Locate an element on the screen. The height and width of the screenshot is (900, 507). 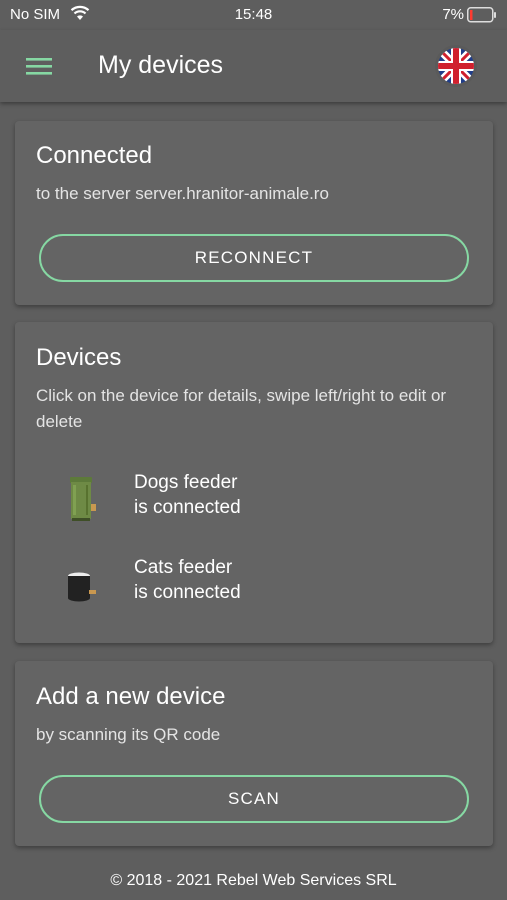
connection-subtitle: to the server server.hranitor-animale.ro is located at coordinates (182, 193).